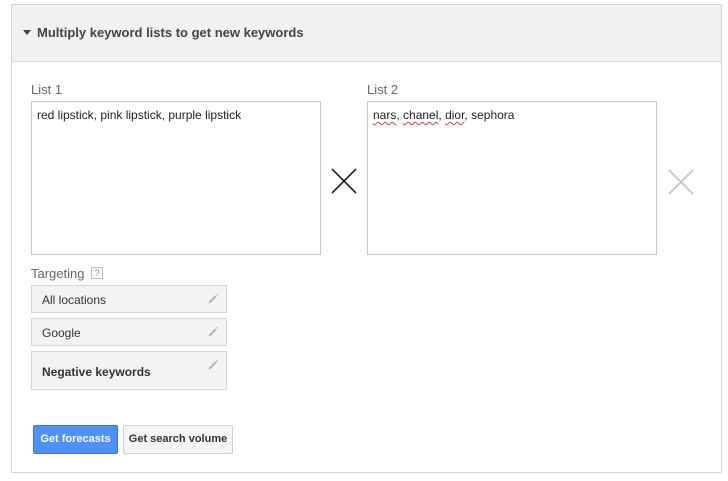  Describe the element at coordinates (344, 181) in the screenshot. I see `multiply-icon` at that location.